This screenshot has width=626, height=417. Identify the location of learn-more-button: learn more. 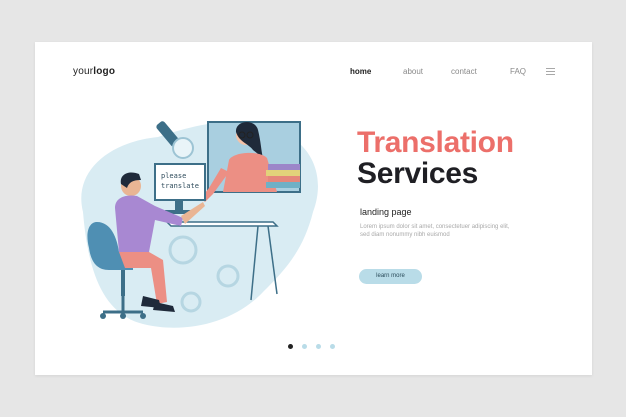
(390, 276).